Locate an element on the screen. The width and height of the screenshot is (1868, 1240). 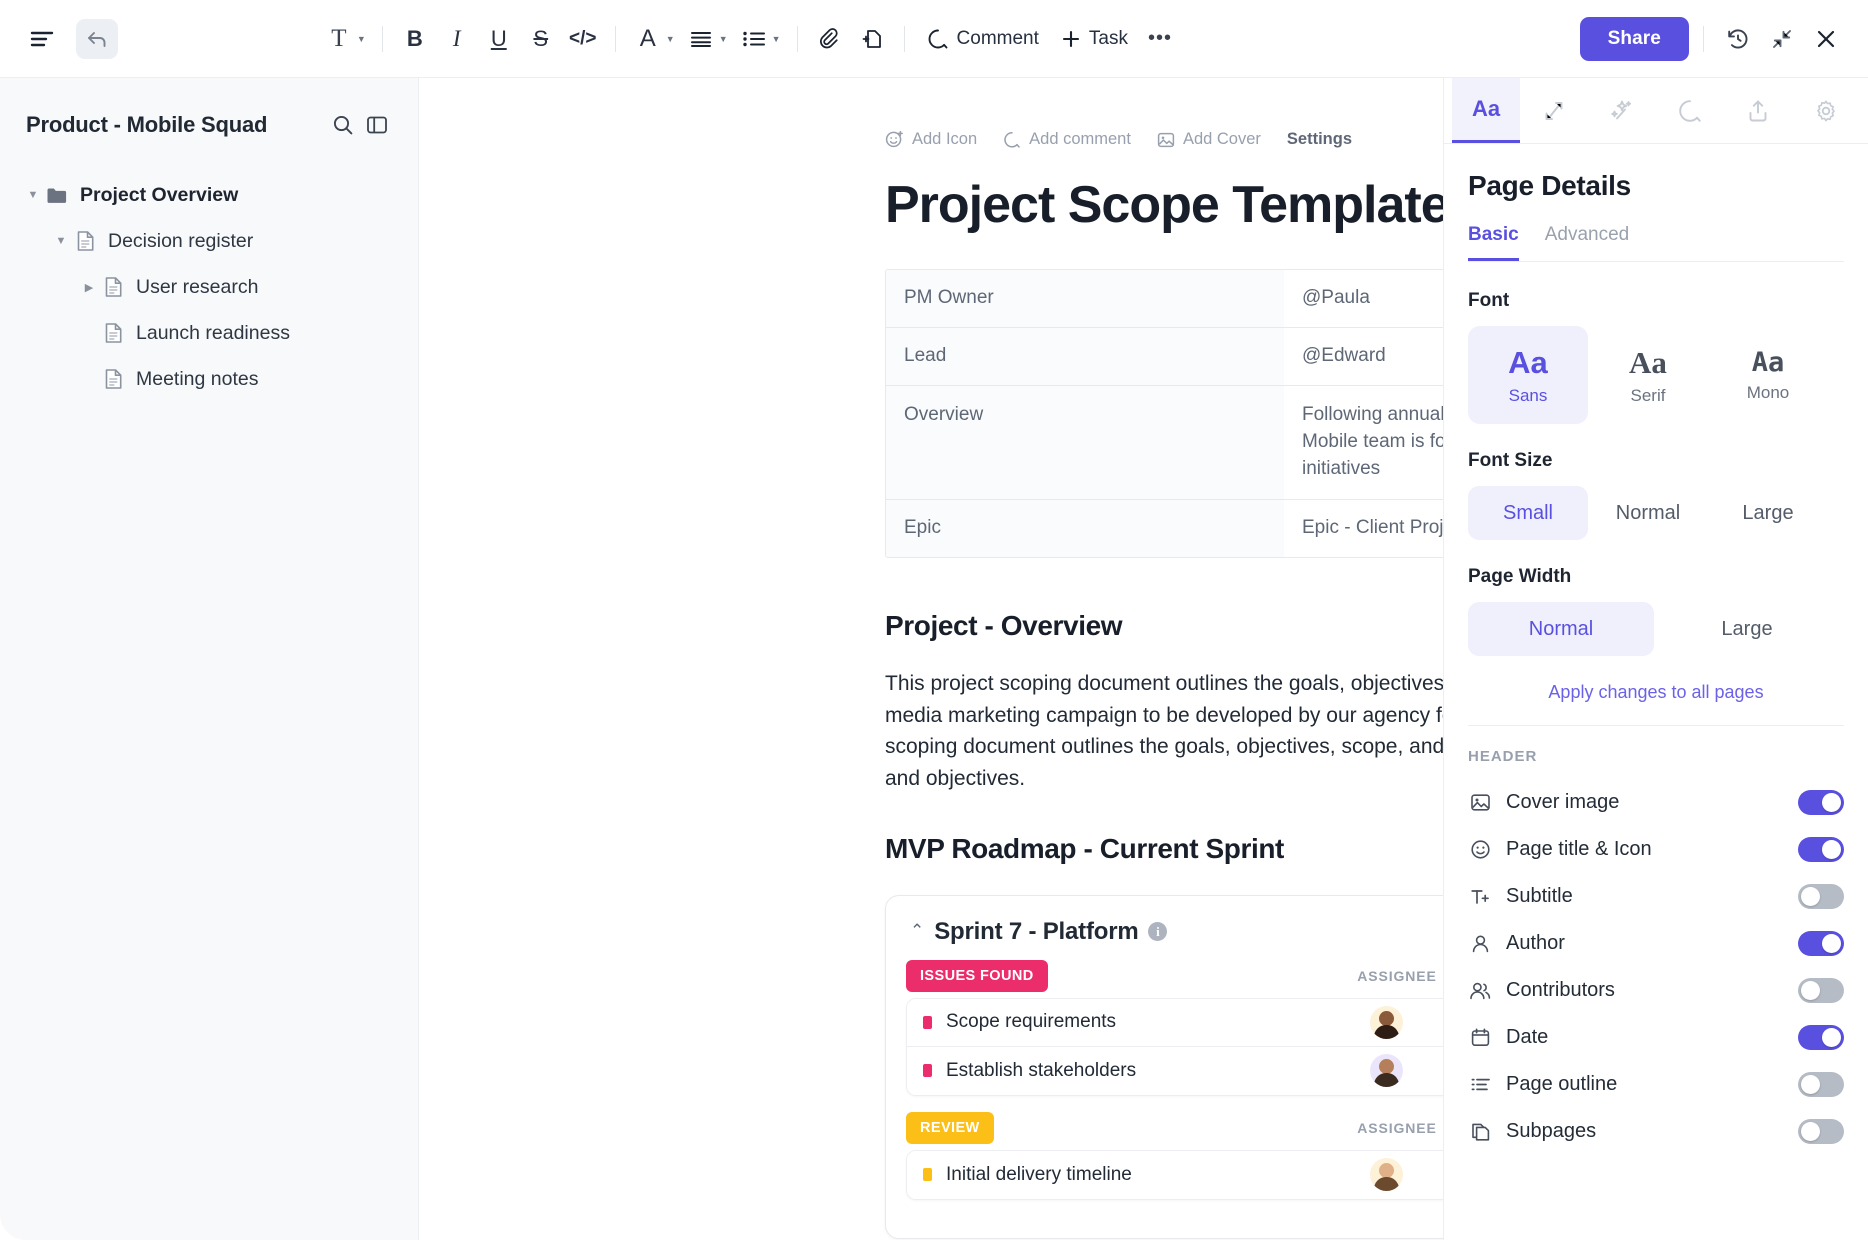
underline-button: U is located at coordinates (499, 39).